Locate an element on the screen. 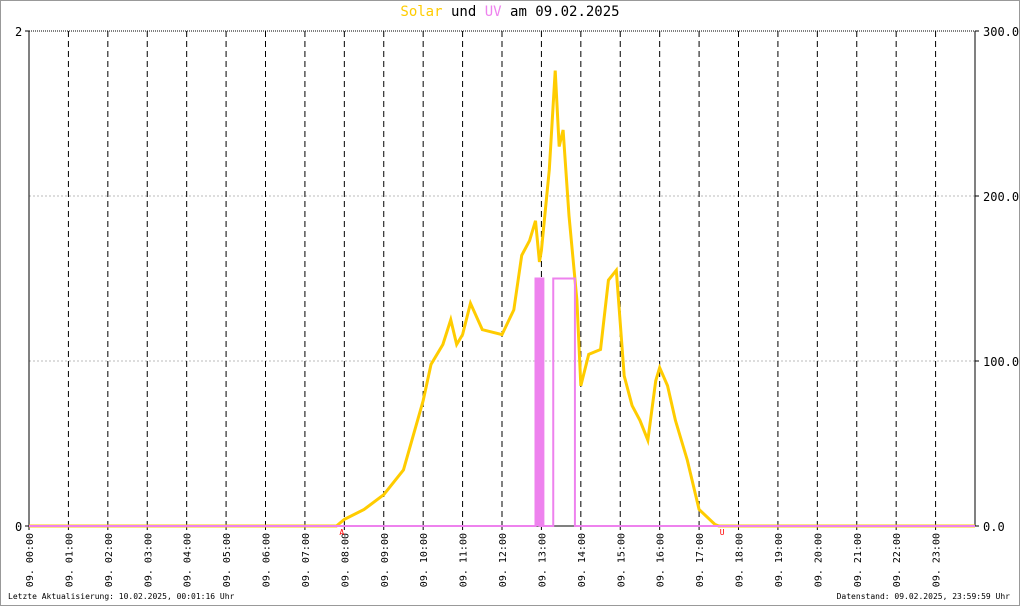 The image size is (1020, 606). x-tick-label: 09. 12:00 is located at coordinates (503, 560).